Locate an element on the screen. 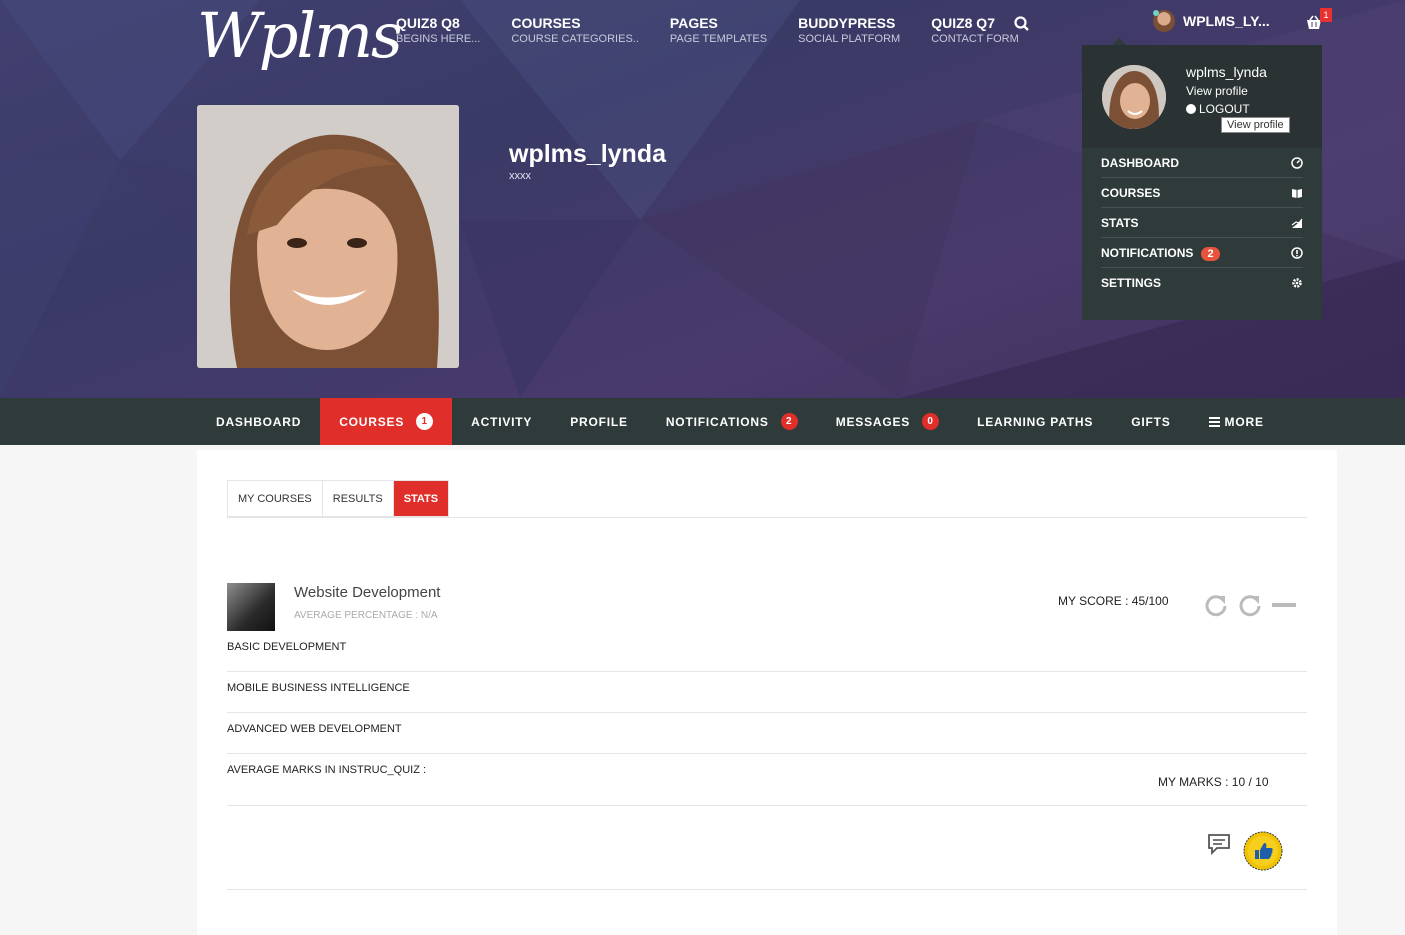 Image resolution: width=1405 pixels, height=935 pixels. quiz-row: AVERAGE MARKS IN INSTRUC_QUIZ : is located at coordinates (767, 785).